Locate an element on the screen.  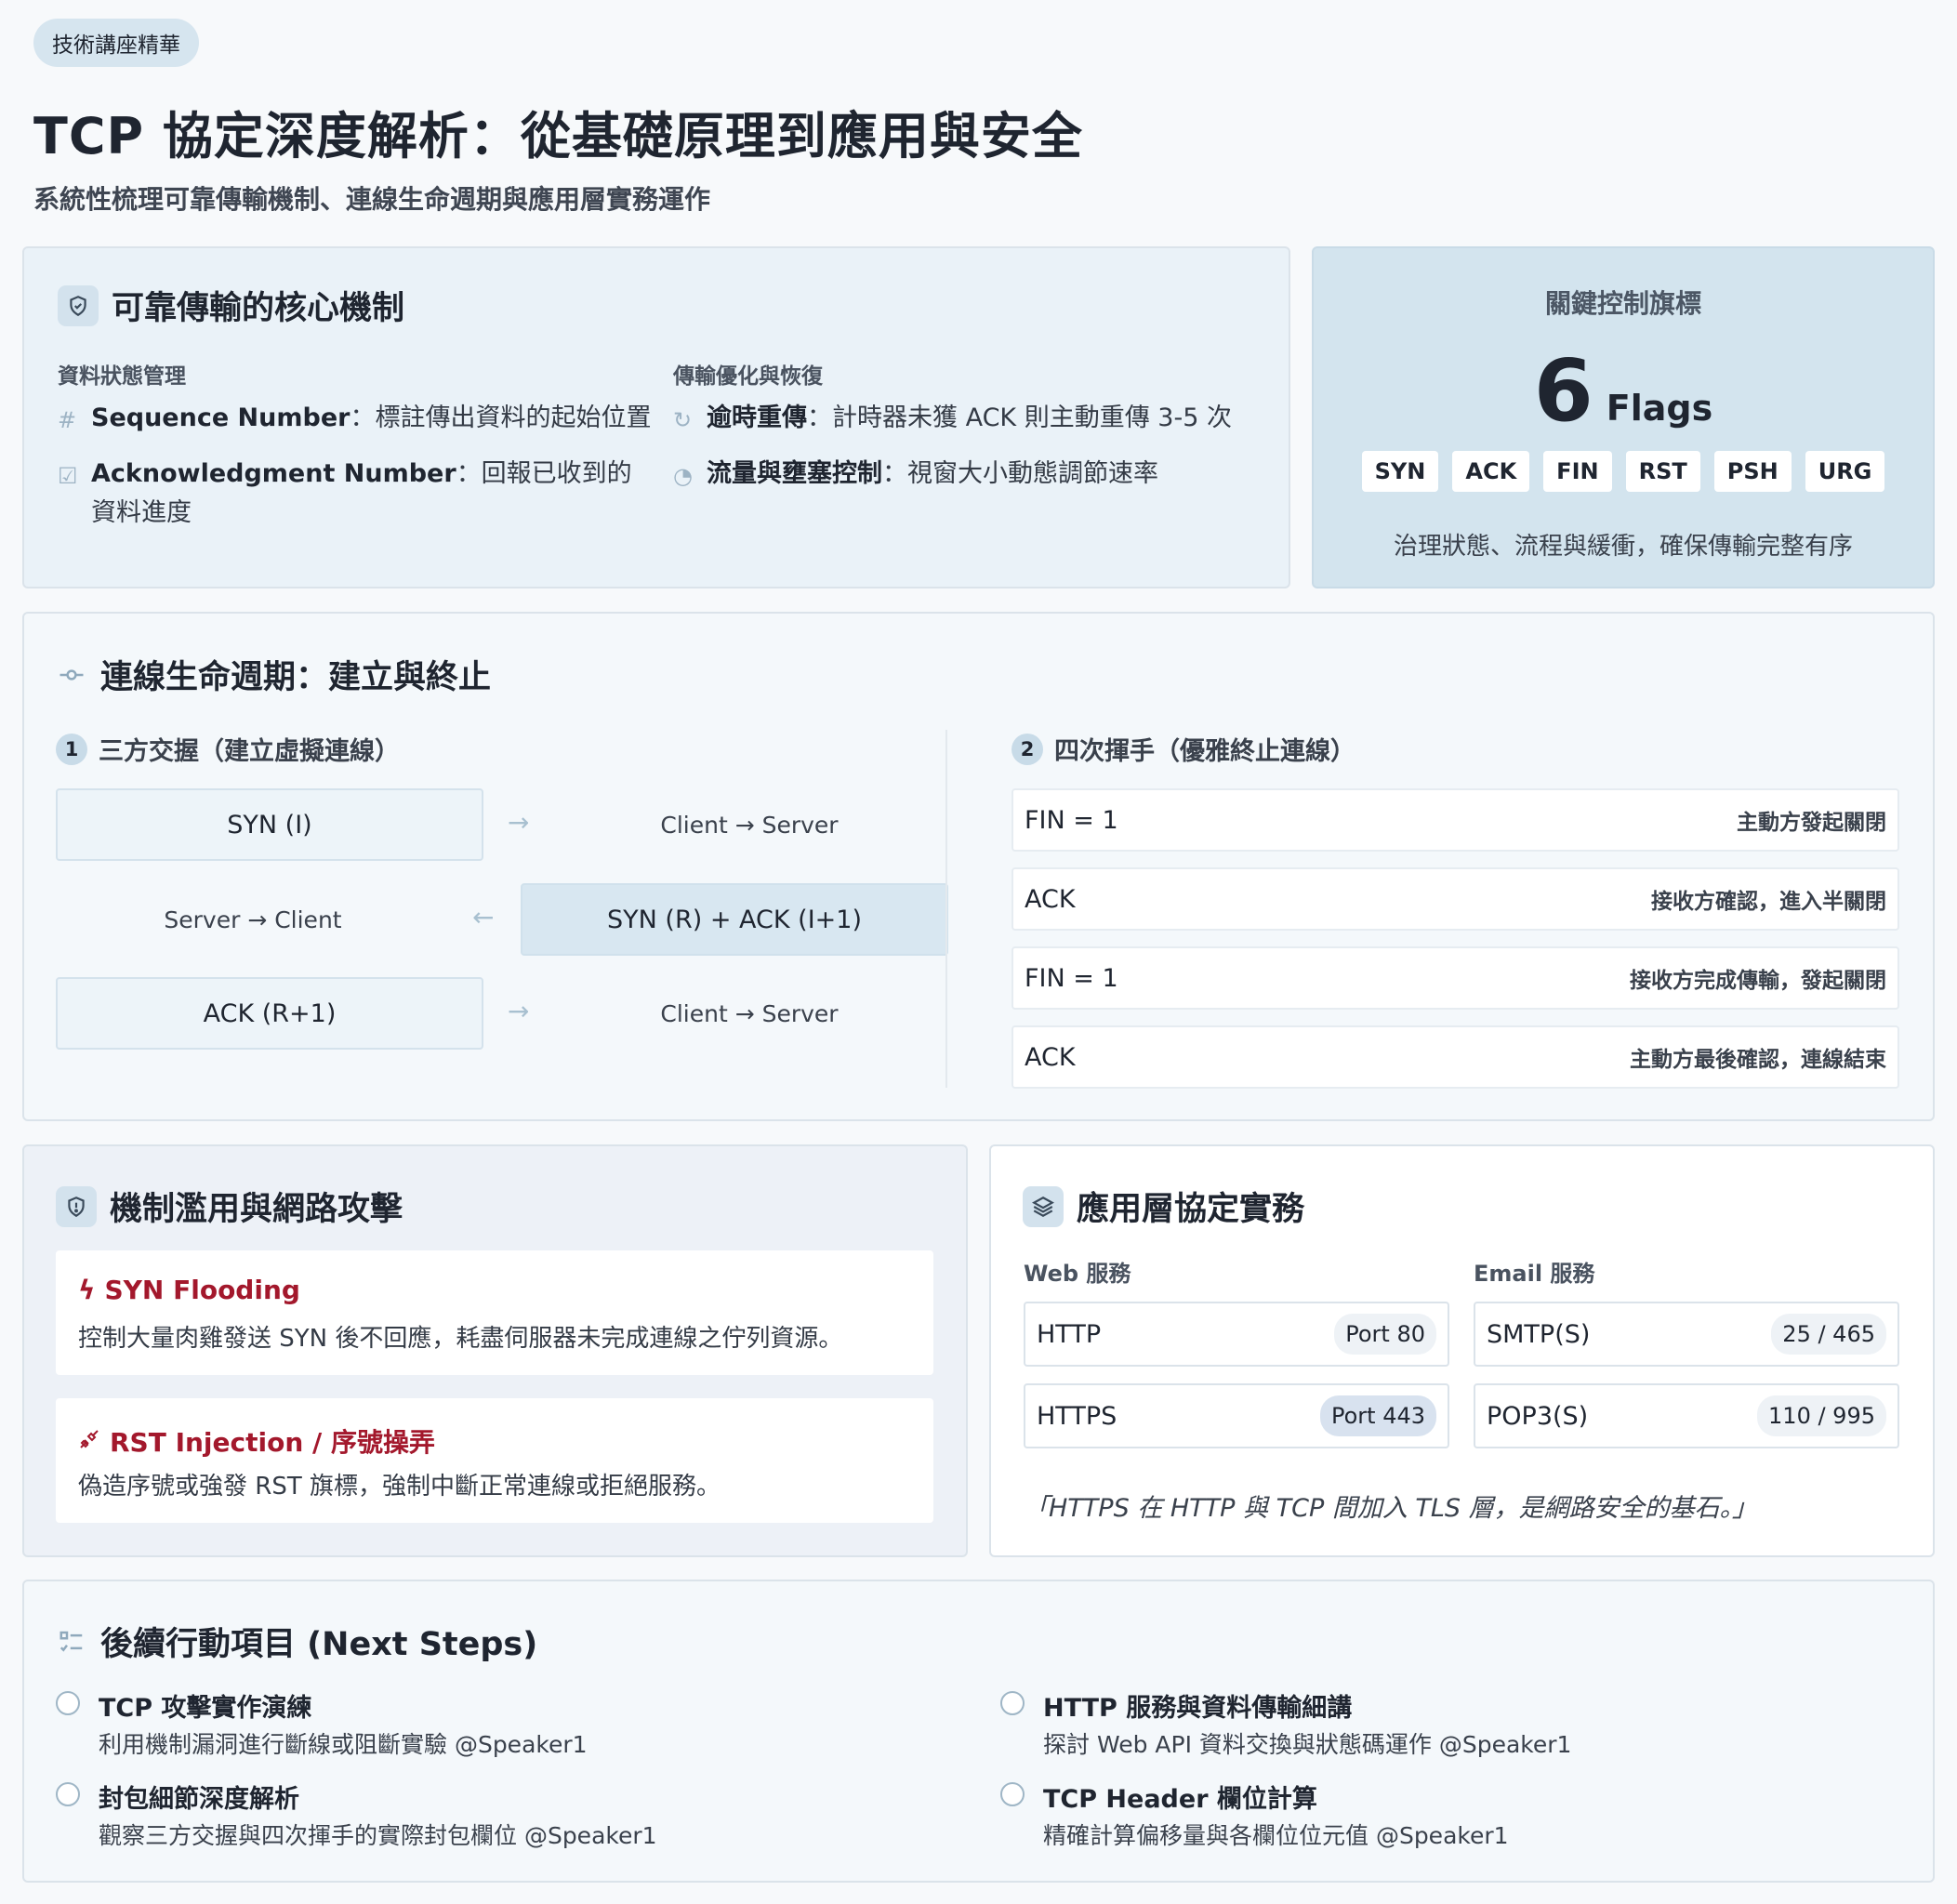
flags-count: 6 Flags is located at coordinates (1623, 391).